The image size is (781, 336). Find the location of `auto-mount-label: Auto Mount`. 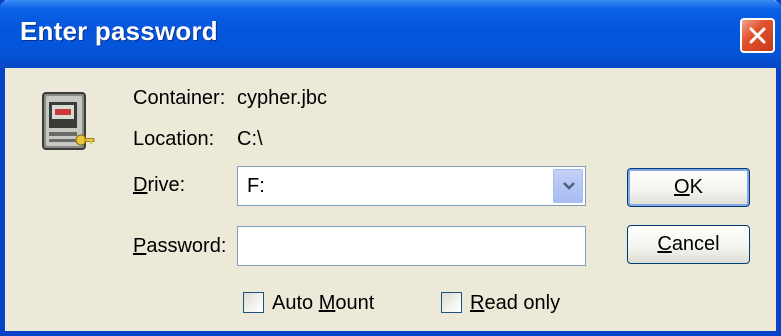

auto-mount-label: Auto Mount is located at coordinates (323, 303).